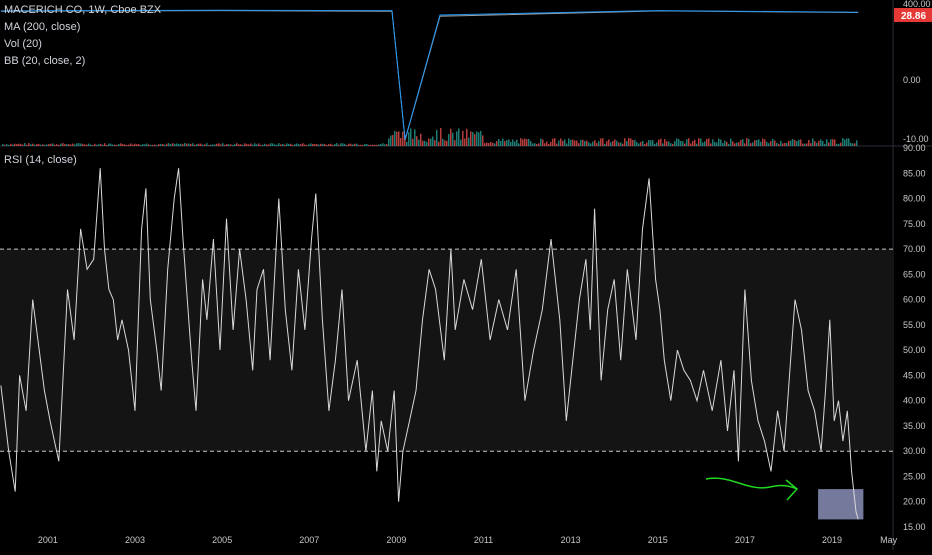 The height and width of the screenshot is (555, 932). What do you see at coordinates (914, 426) in the screenshot?
I see `rsi-y-tick: 35.00` at bounding box center [914, 426].